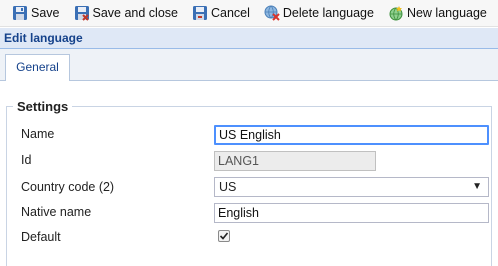 The width and height of the screenshot is (498, 266). What do you see at coordinates (446, 13) in the screenshot?
I see `new-language-label: New language` at bounding box center [446, 13].